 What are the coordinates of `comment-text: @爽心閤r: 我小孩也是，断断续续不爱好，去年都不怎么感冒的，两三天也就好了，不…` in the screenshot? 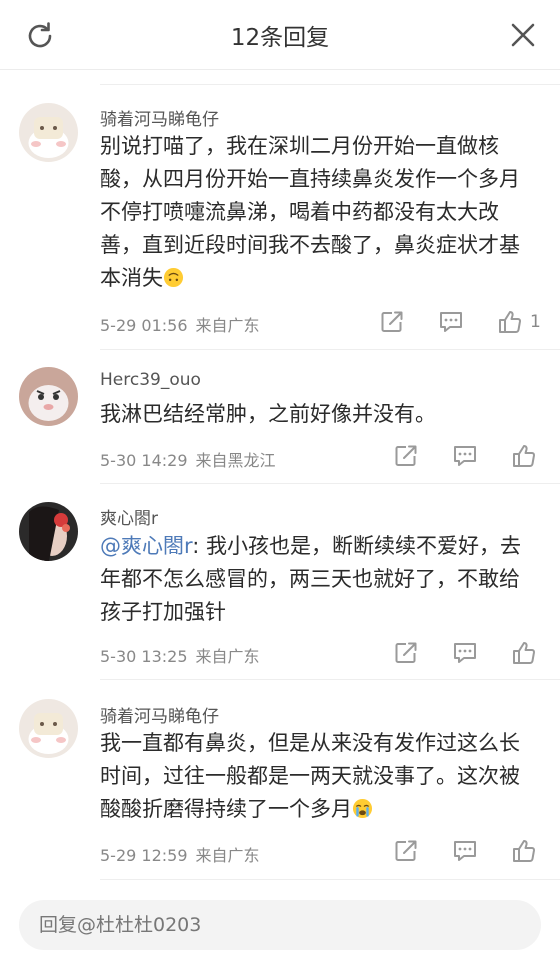 It's located at (315, 579).